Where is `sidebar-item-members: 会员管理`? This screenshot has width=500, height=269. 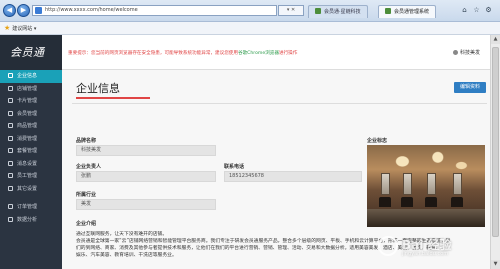 sidebar-item-members: 会员管理 is located at coordinates (31, 114).